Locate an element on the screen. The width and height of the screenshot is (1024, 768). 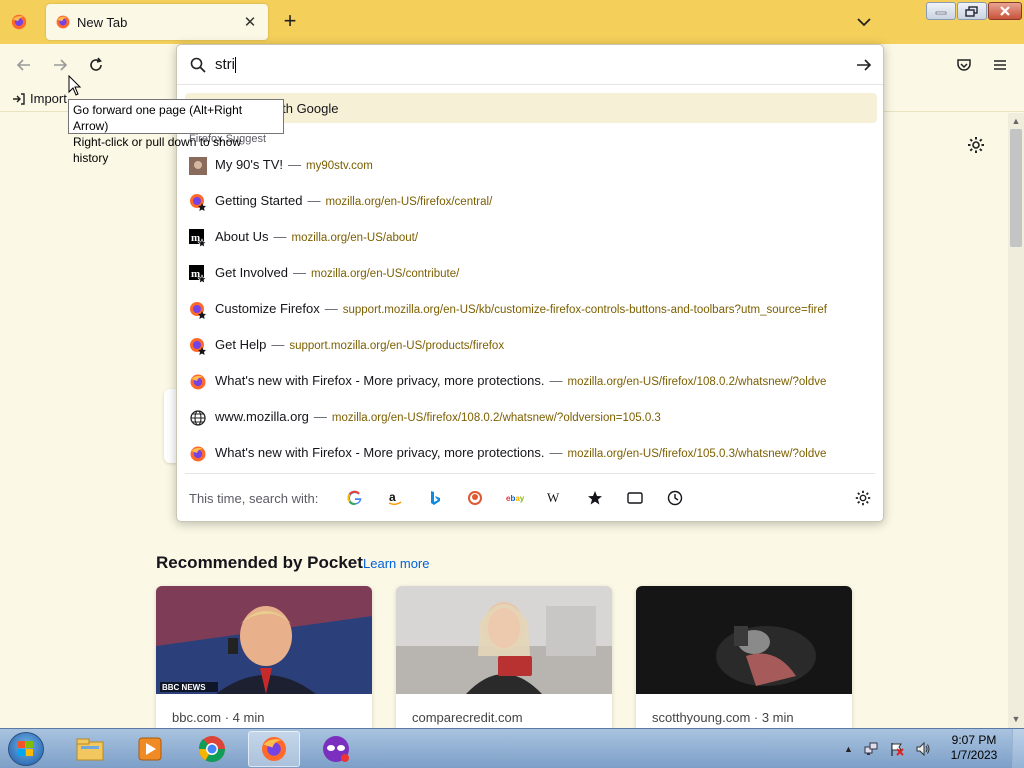
import-icon is located at coordinates (19, 98).